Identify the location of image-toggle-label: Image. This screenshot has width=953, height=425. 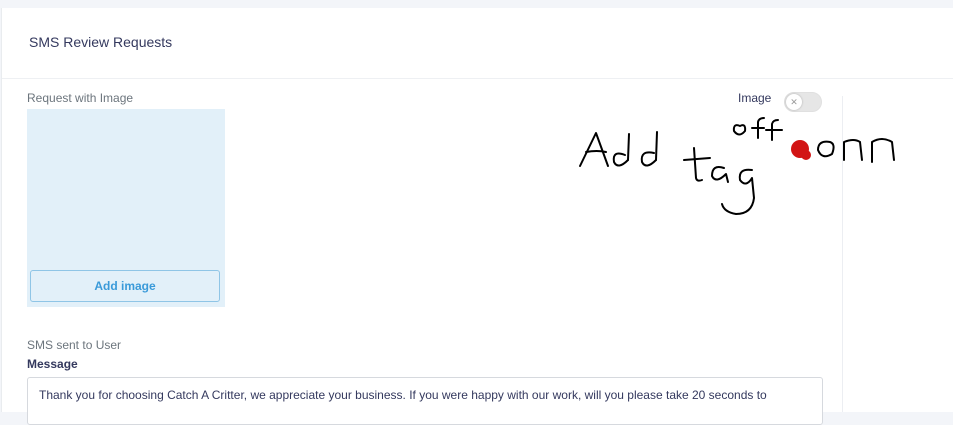
(755, 98).